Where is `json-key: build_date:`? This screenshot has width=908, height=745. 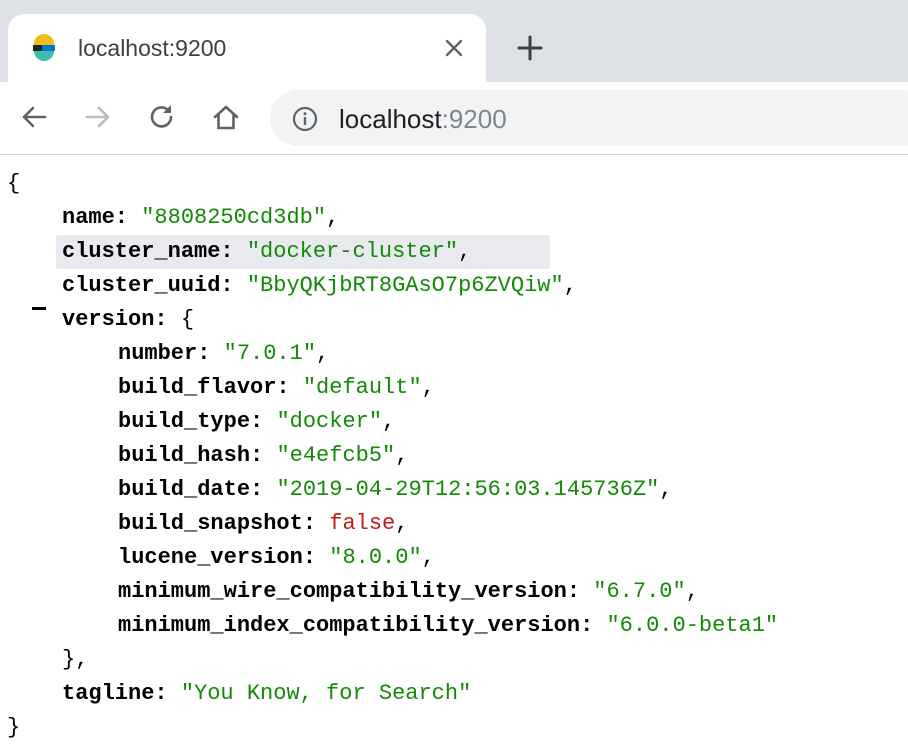
json-key: build_date: is located at coordinates (191, 489).